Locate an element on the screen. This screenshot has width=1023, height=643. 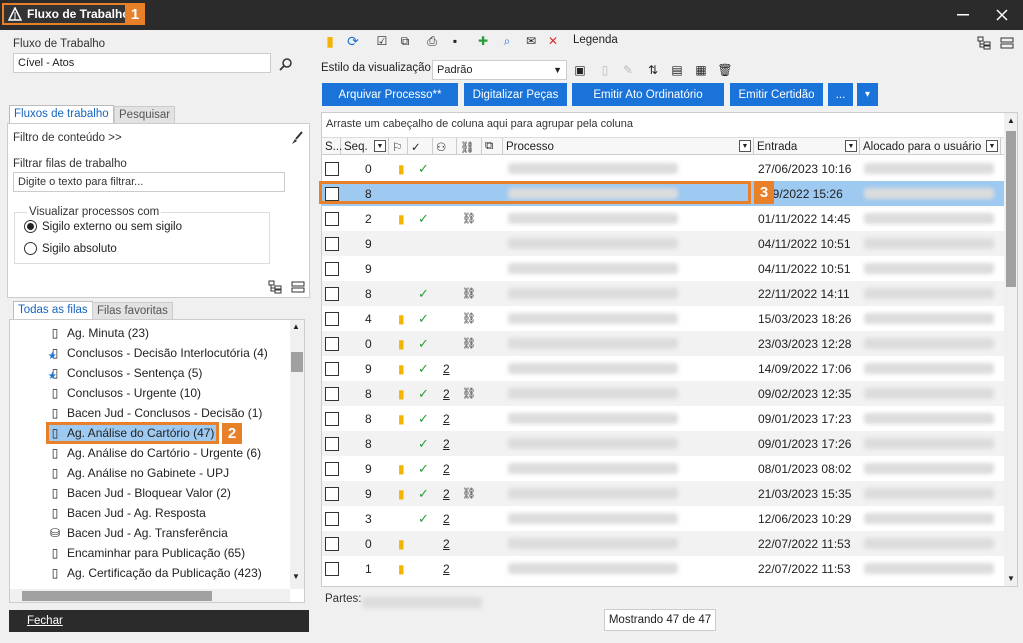
minimize-button is located at coordinates (963, 15).